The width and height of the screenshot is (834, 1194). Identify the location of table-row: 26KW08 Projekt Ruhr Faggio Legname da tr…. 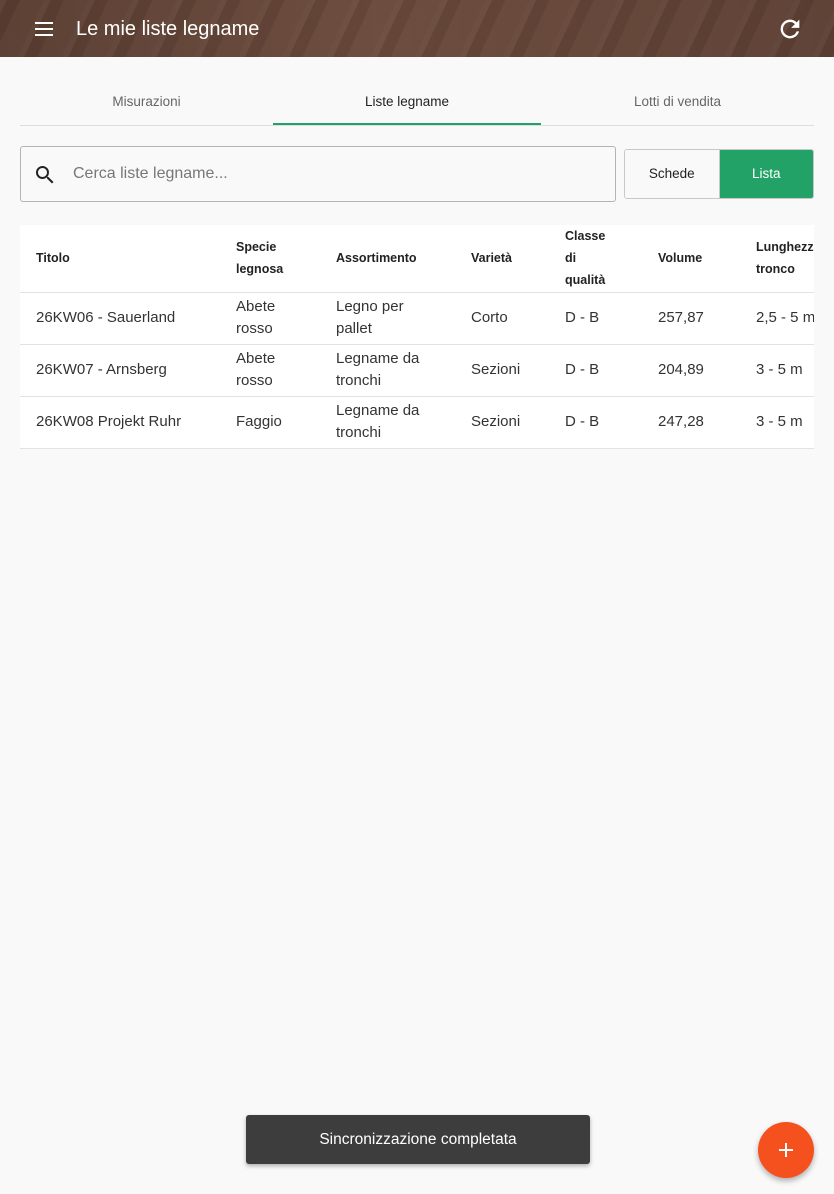
(417, 422).